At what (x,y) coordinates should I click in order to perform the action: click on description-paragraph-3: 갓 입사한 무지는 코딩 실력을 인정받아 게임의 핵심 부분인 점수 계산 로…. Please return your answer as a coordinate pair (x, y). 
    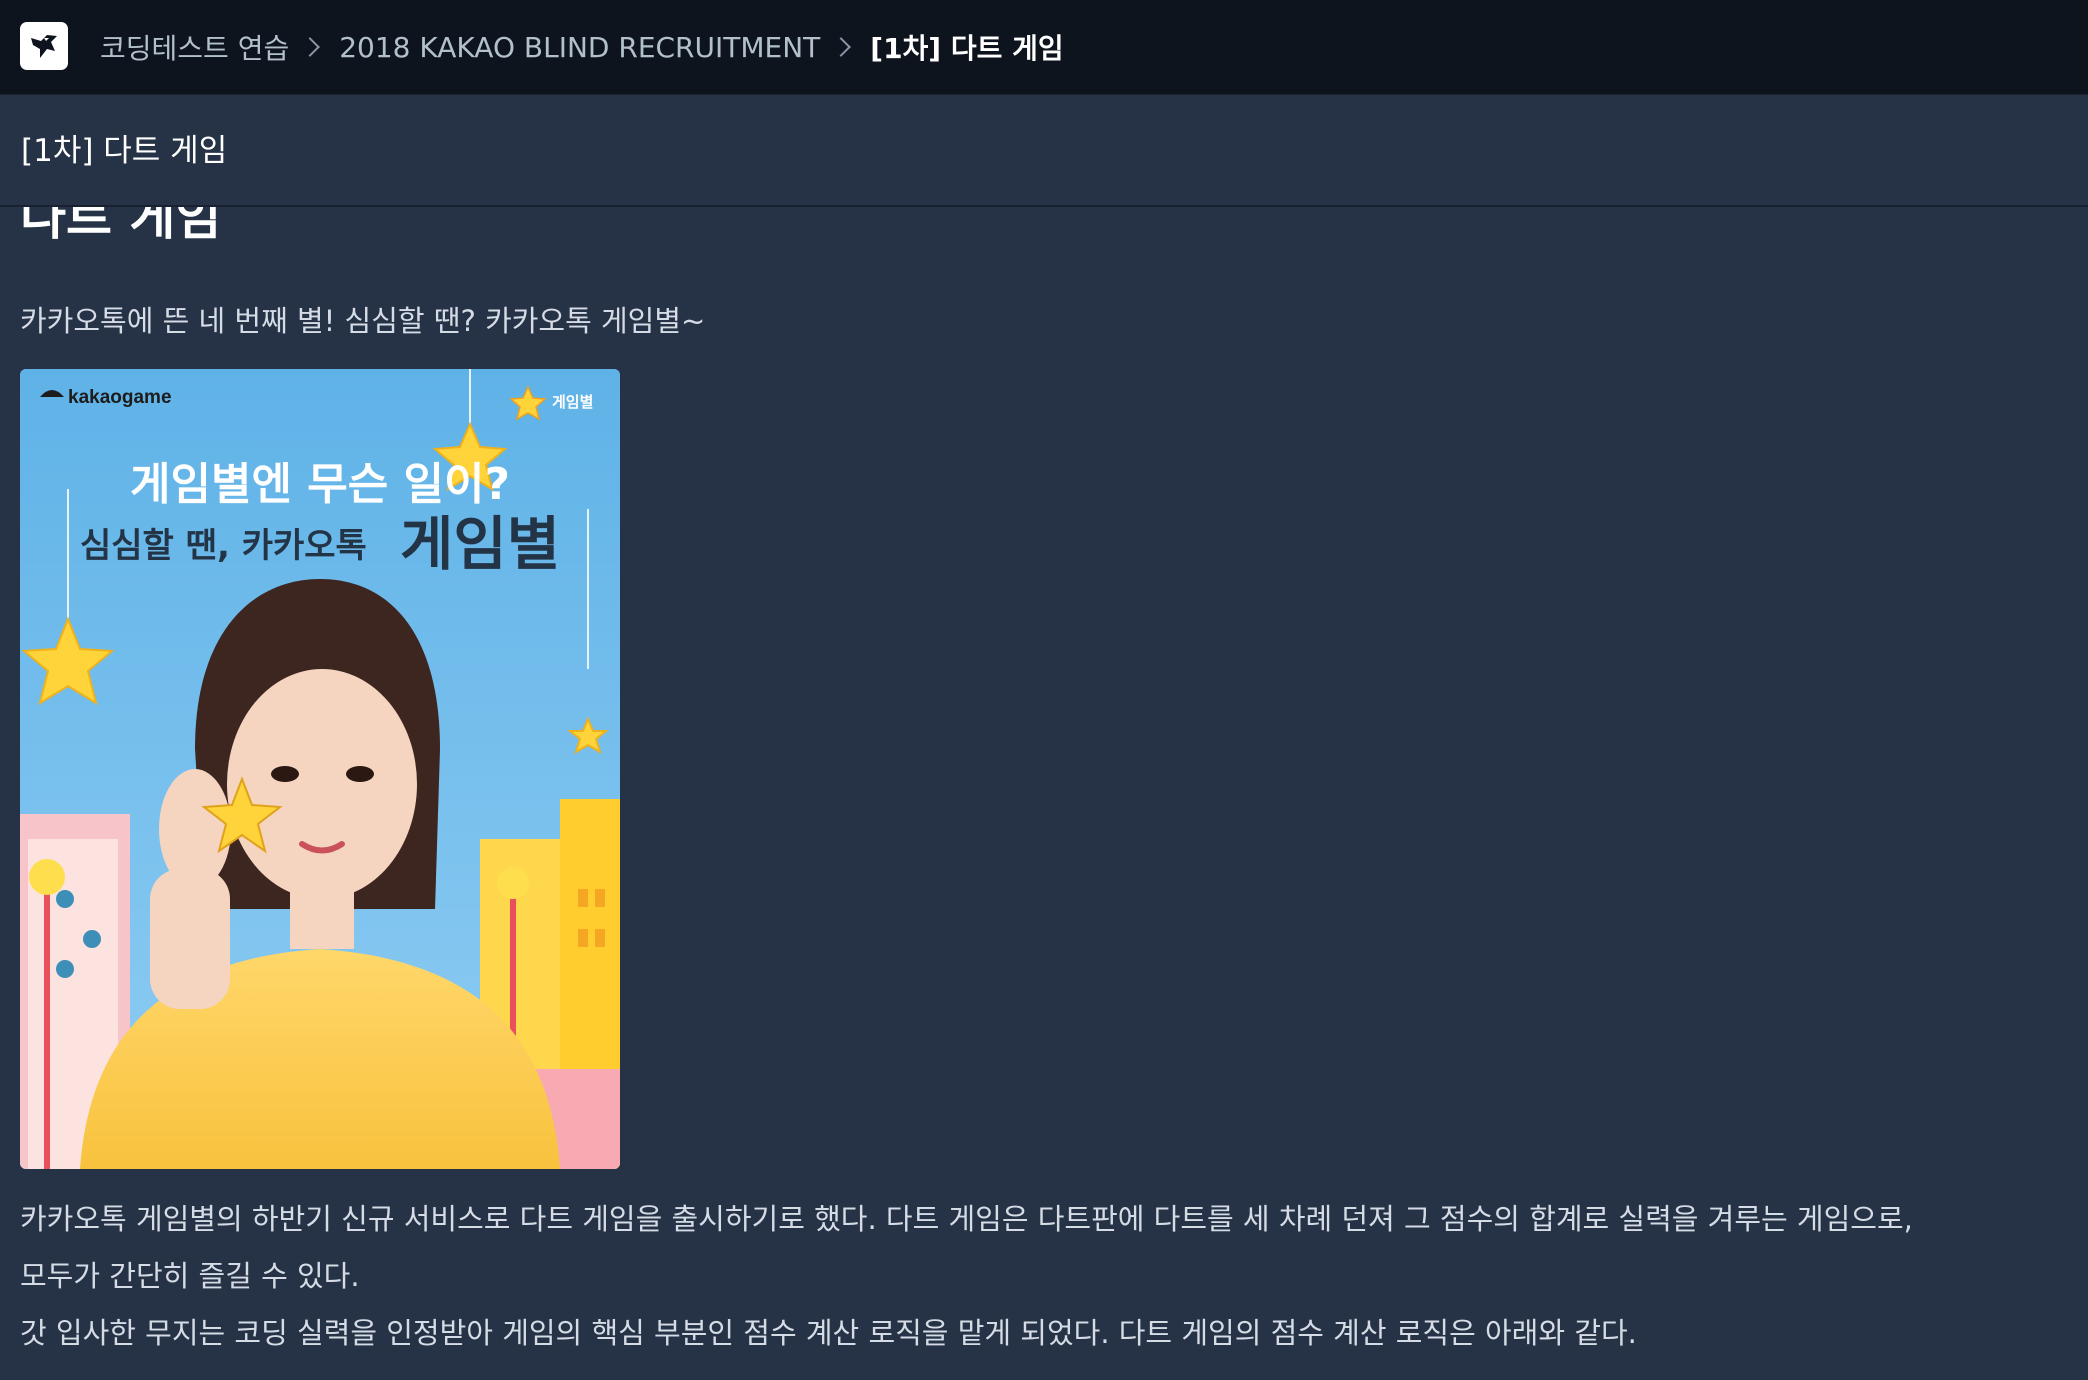
    Looking at the image, I should click on (828, 1333).